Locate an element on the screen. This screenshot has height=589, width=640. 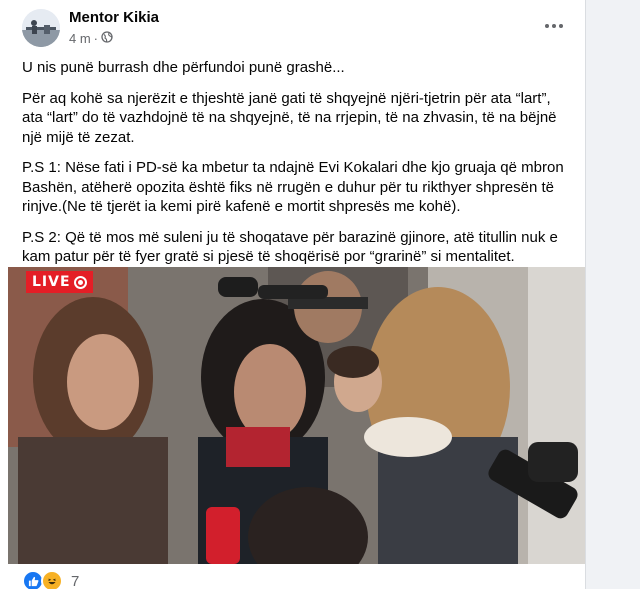
post-time: 4 m is located at coordinates (80, 38).